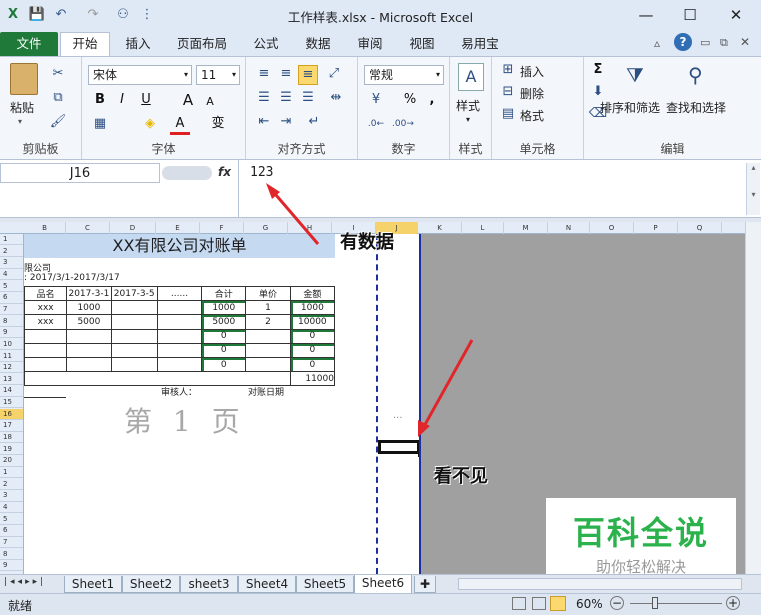 This screenshot has height=615, width=761. I want to click on zoom-slider-thumb, so click(655, 603).